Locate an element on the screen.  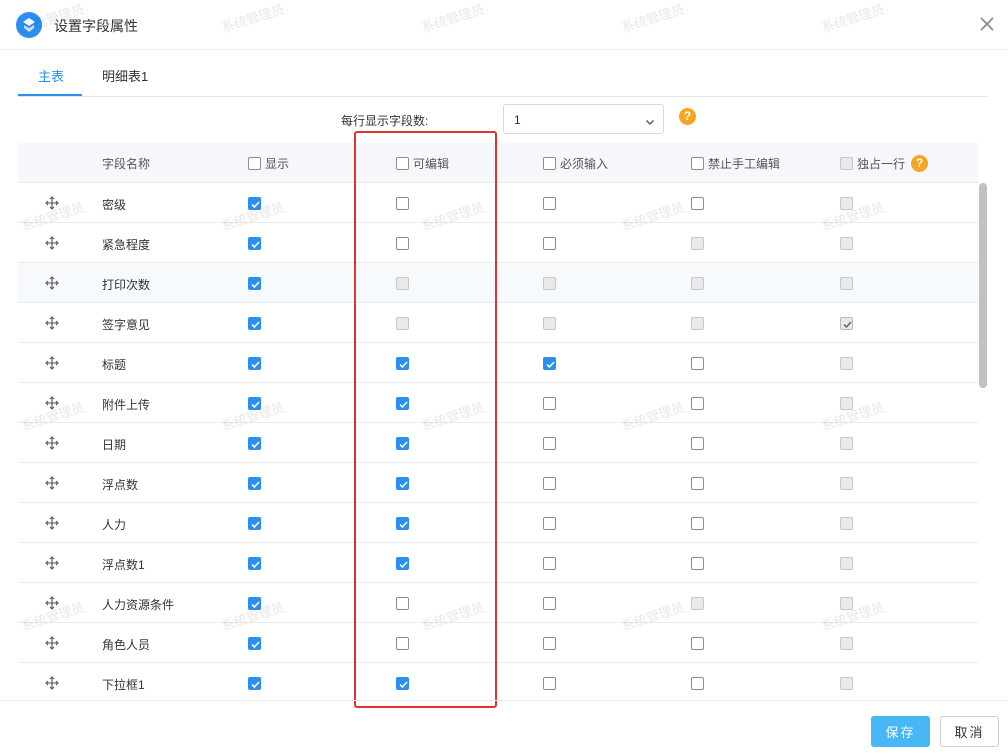
help-icon: ? is located at coordinates (687, 116).